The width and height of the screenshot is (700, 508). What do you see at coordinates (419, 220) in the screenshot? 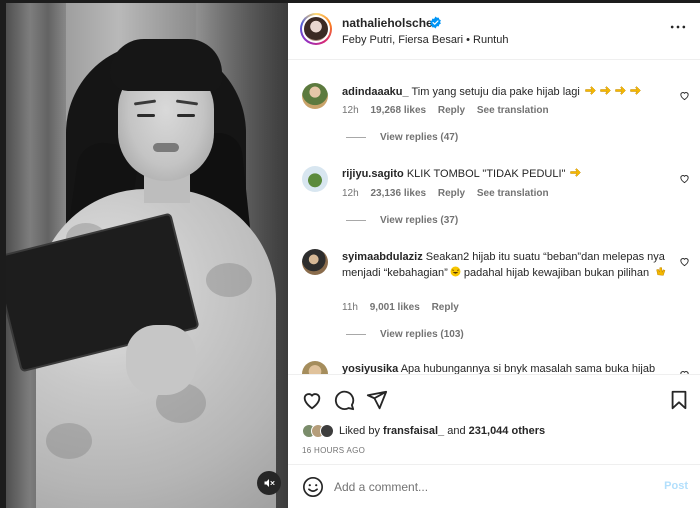
I see `view-replies-label: View replies (37)` at bounding box center [419, 220].